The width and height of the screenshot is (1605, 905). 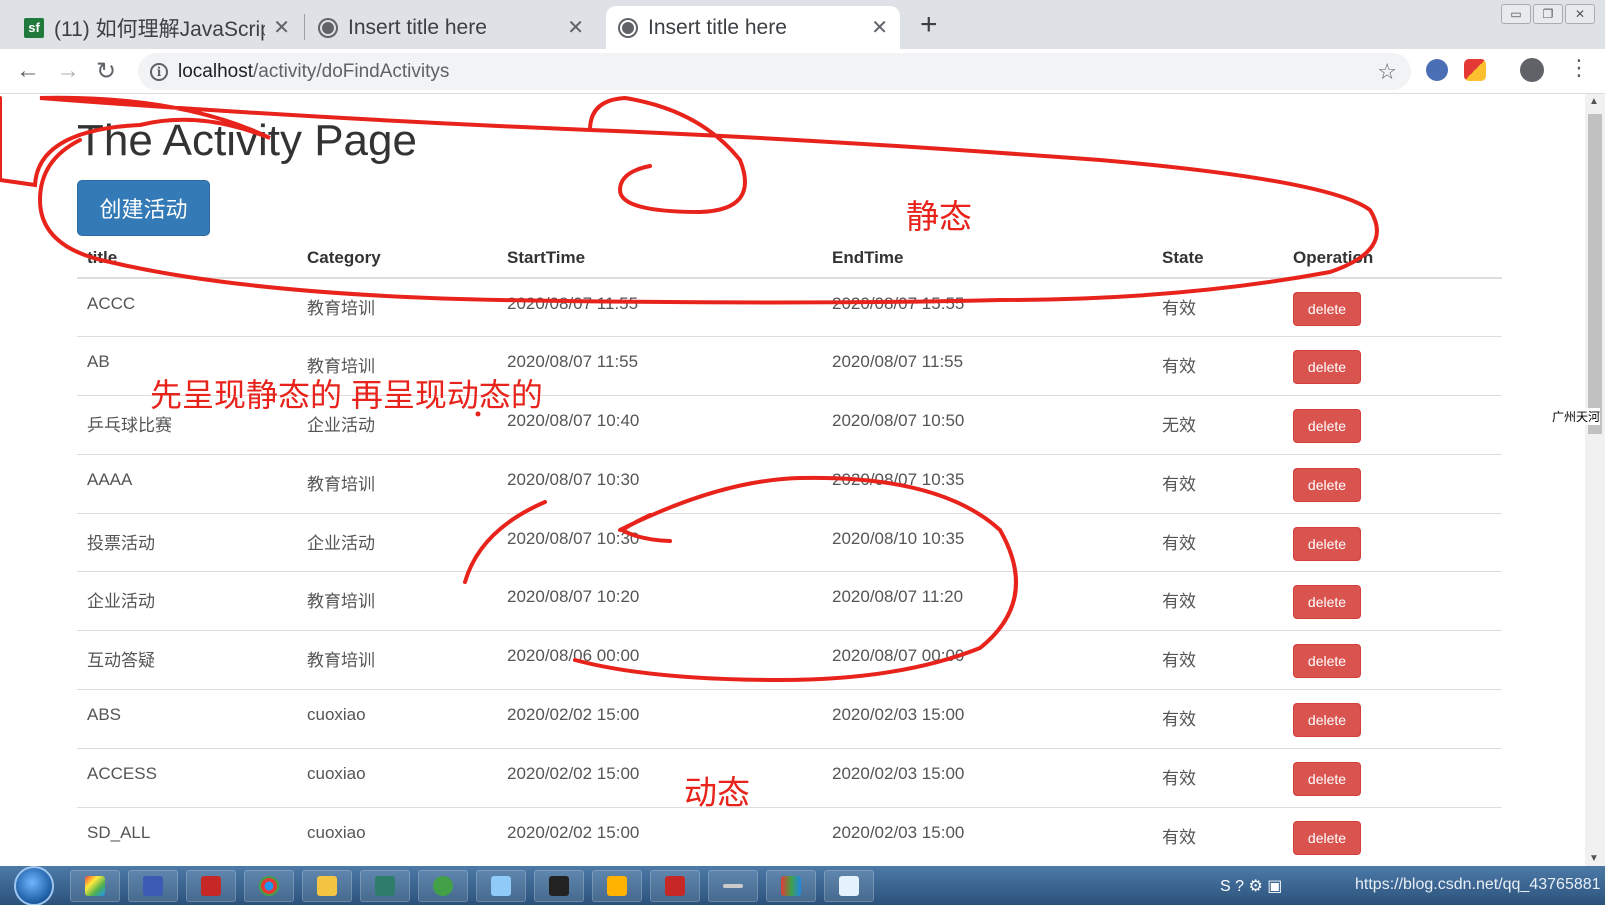 I want to click on cell-title: 投票活动, so click(x=187, y=542).